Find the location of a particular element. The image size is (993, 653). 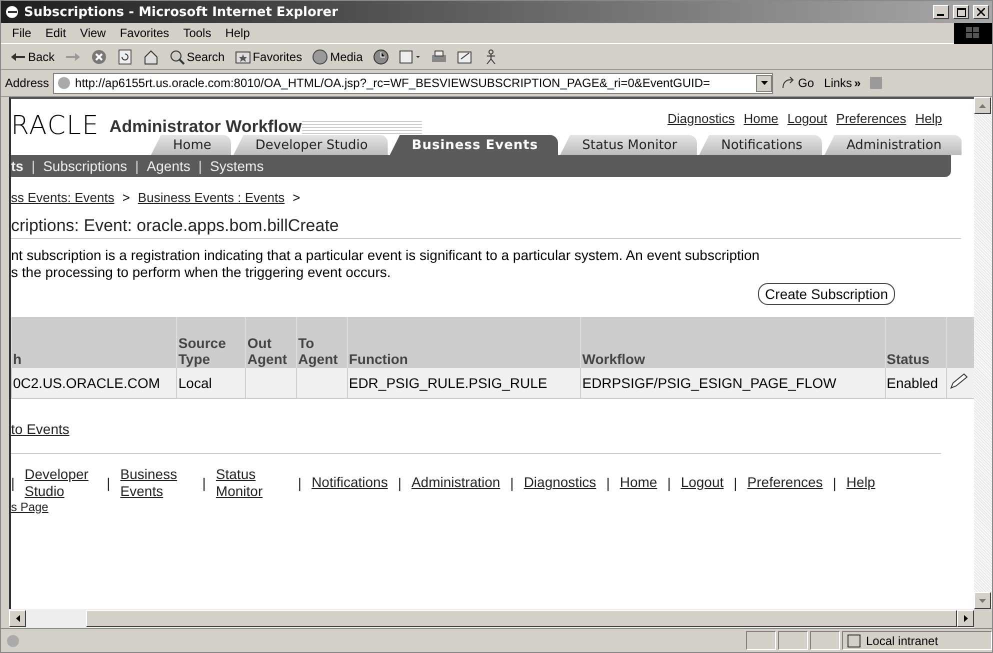

menu-item: Help is located at coordinates (237, 33).